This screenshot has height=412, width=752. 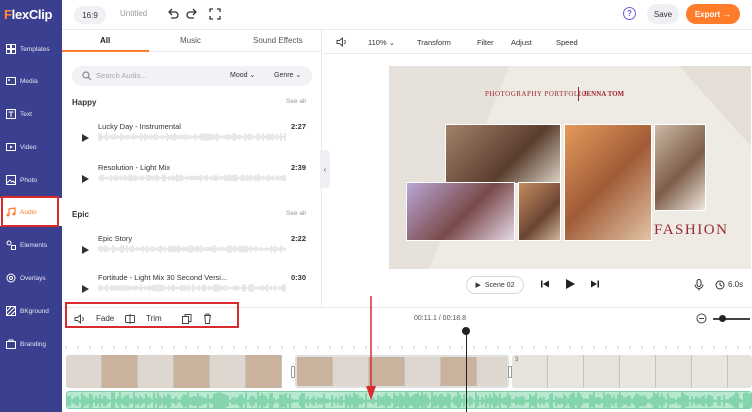 I want to click on sidebar-item-text: Text, so click(x=31, y=114).